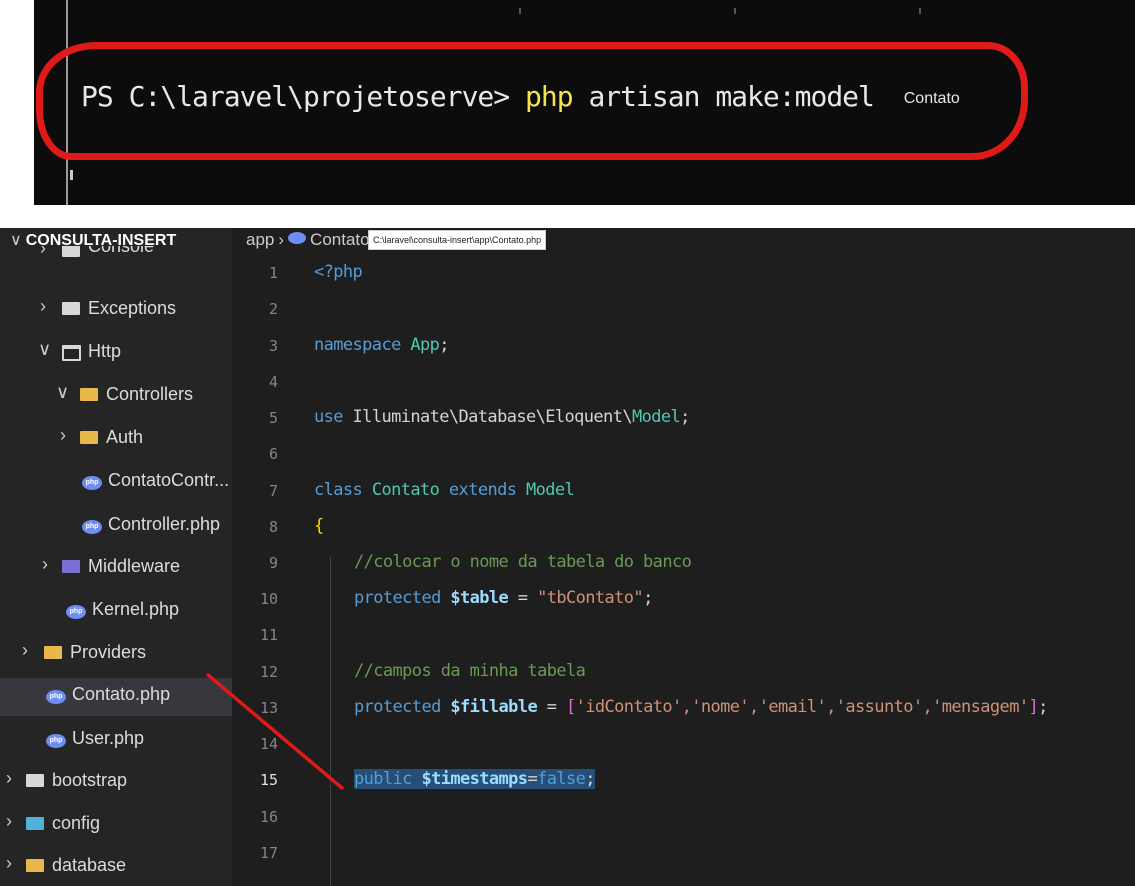 The width and height of the screenshot is (1135, 886). Describe the element at coordinates (567, 216) in the screenshot. I see `image-gap` at that location.